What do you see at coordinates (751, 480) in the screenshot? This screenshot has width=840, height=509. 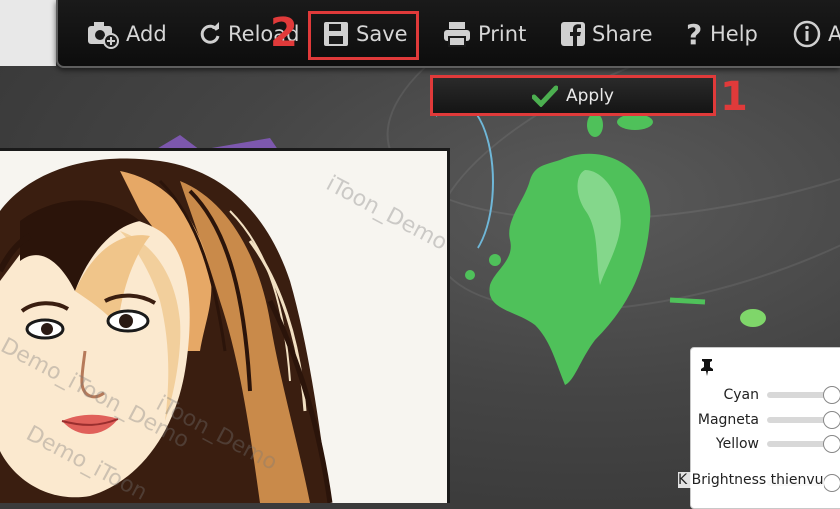 I see `brightness-caption: K Brightness thienvu` at bounding box center [751, 480].